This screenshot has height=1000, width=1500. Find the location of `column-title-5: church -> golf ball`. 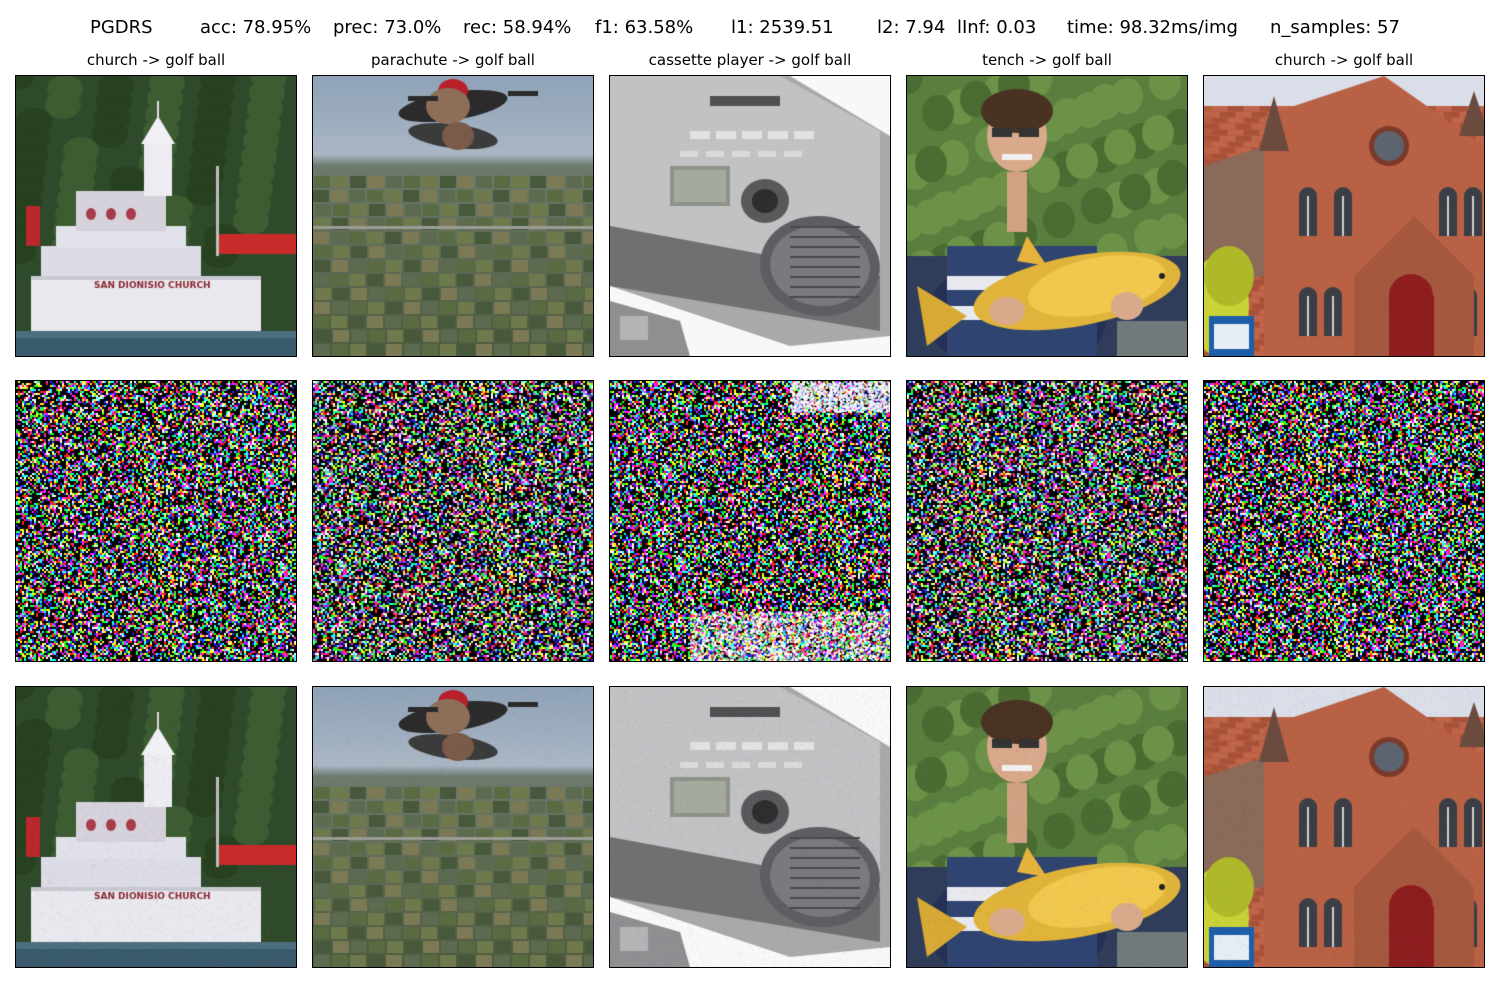

column-title-5: church -> golf ball is located at coordinates (1344, 60).